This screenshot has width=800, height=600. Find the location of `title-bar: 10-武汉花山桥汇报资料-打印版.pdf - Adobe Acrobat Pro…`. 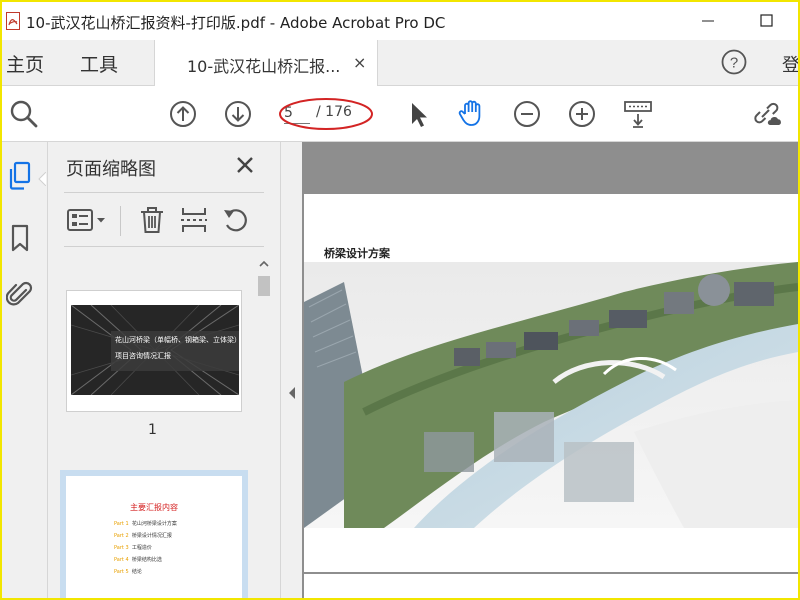

title-bar: 10-武汉花山桥汇报资料-打印版.pdf - Adobe Acrobat Pro… is located at coordinates (400, 21).